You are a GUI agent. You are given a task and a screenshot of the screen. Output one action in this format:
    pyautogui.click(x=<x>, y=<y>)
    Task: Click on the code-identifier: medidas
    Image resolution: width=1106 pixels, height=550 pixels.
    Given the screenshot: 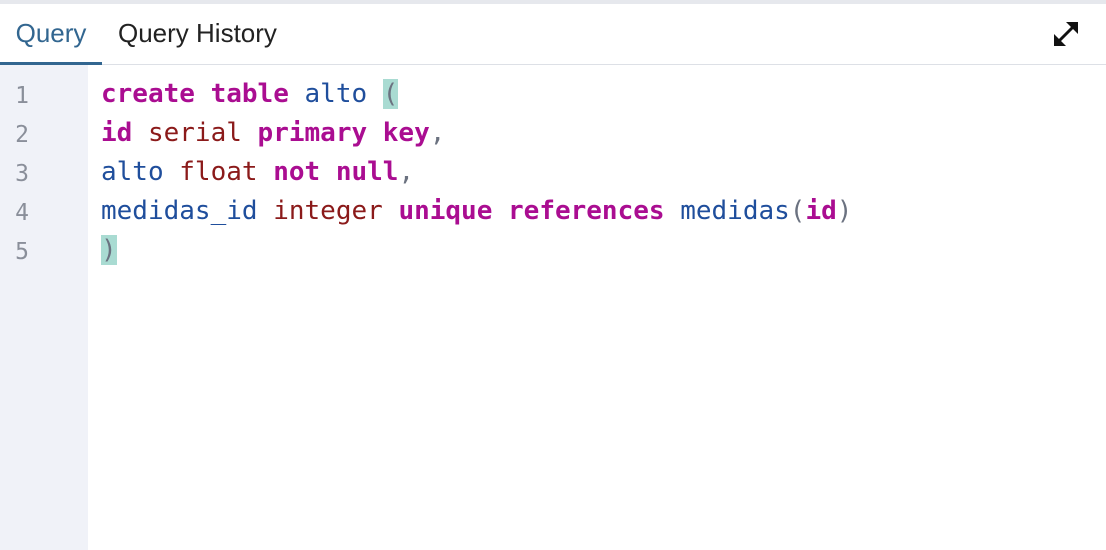 What is the action you would take?
    pyautogui.click(x=735, y=211)
    